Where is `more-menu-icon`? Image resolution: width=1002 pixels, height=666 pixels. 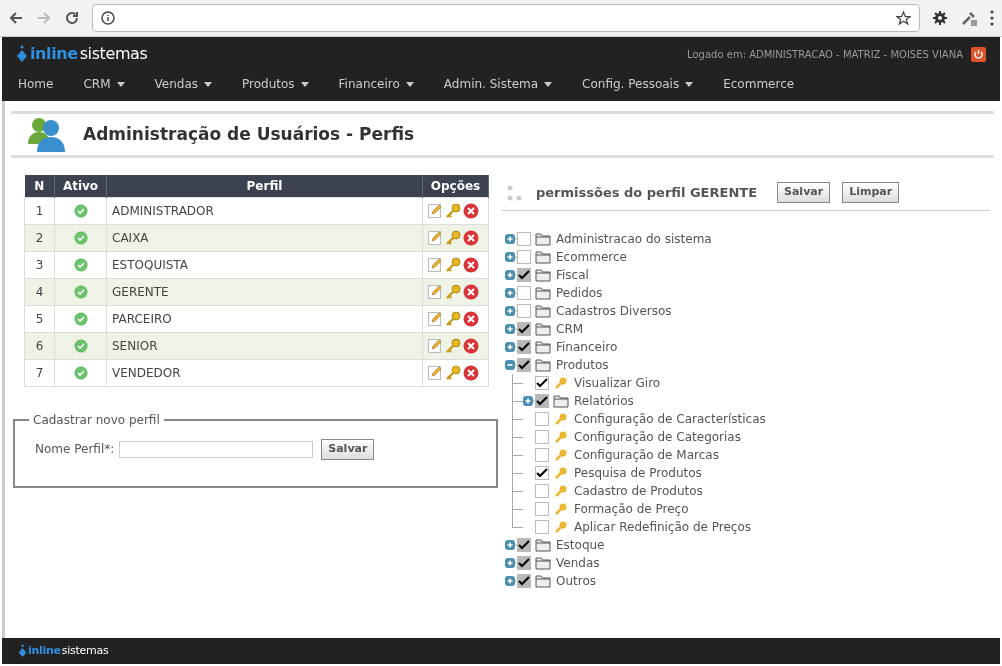 more-menu-icon is located at coordinates (992, 18).